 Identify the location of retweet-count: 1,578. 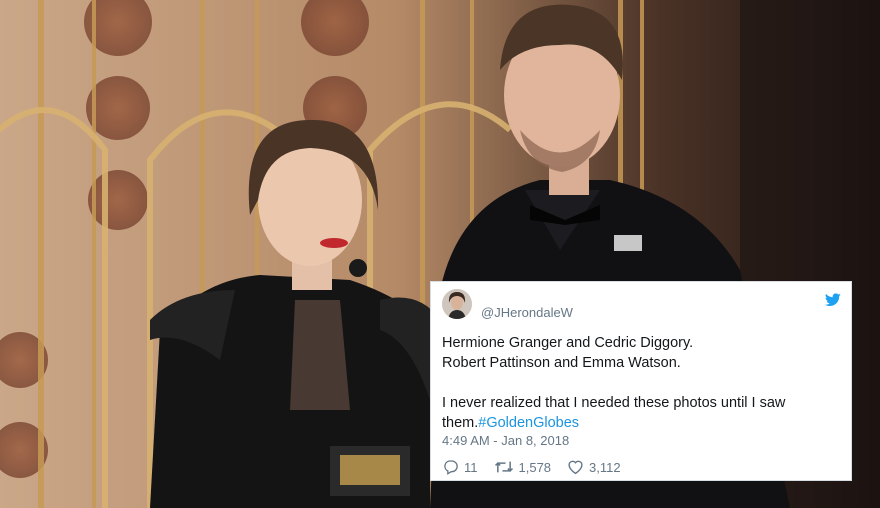
(535, 467).